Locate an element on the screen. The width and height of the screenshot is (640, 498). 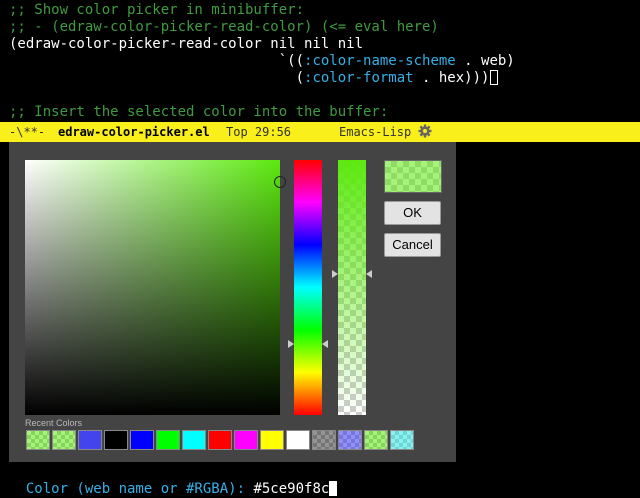
hue-slider is located at coordinates (308, 287).